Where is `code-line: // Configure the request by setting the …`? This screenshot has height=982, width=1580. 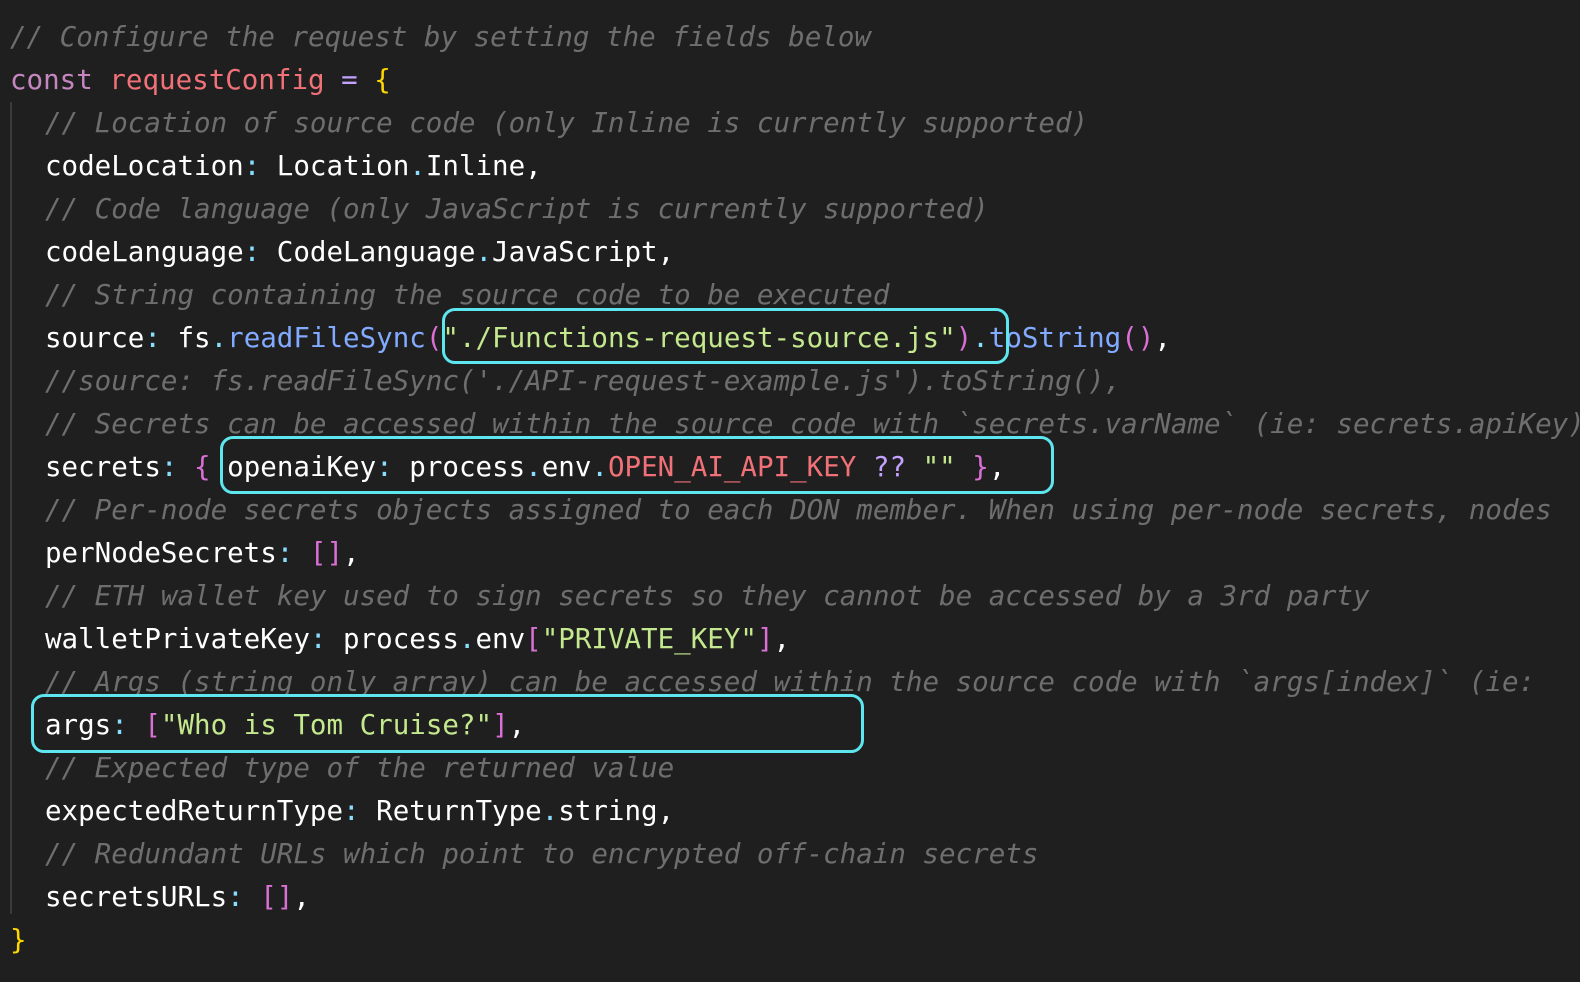
code-line: // Configure the request by setting the … is located at coordinates (795, 37).